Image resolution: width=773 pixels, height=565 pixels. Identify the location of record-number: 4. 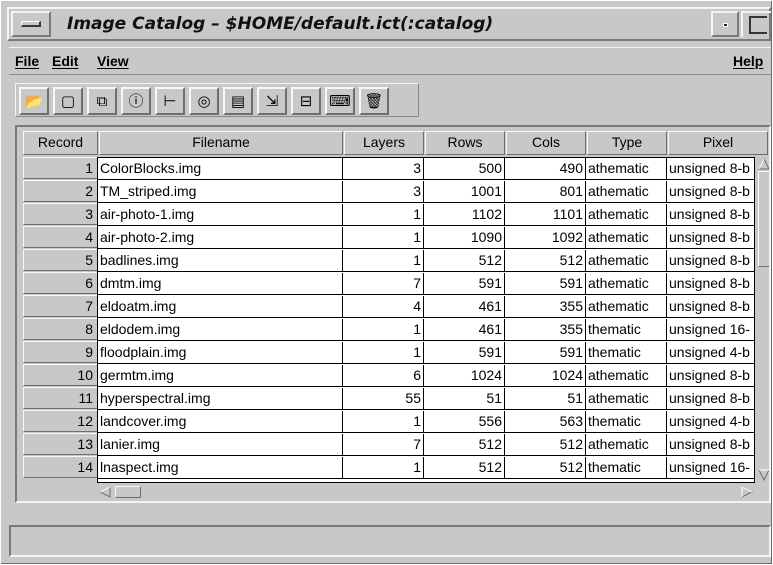
(60, 237).